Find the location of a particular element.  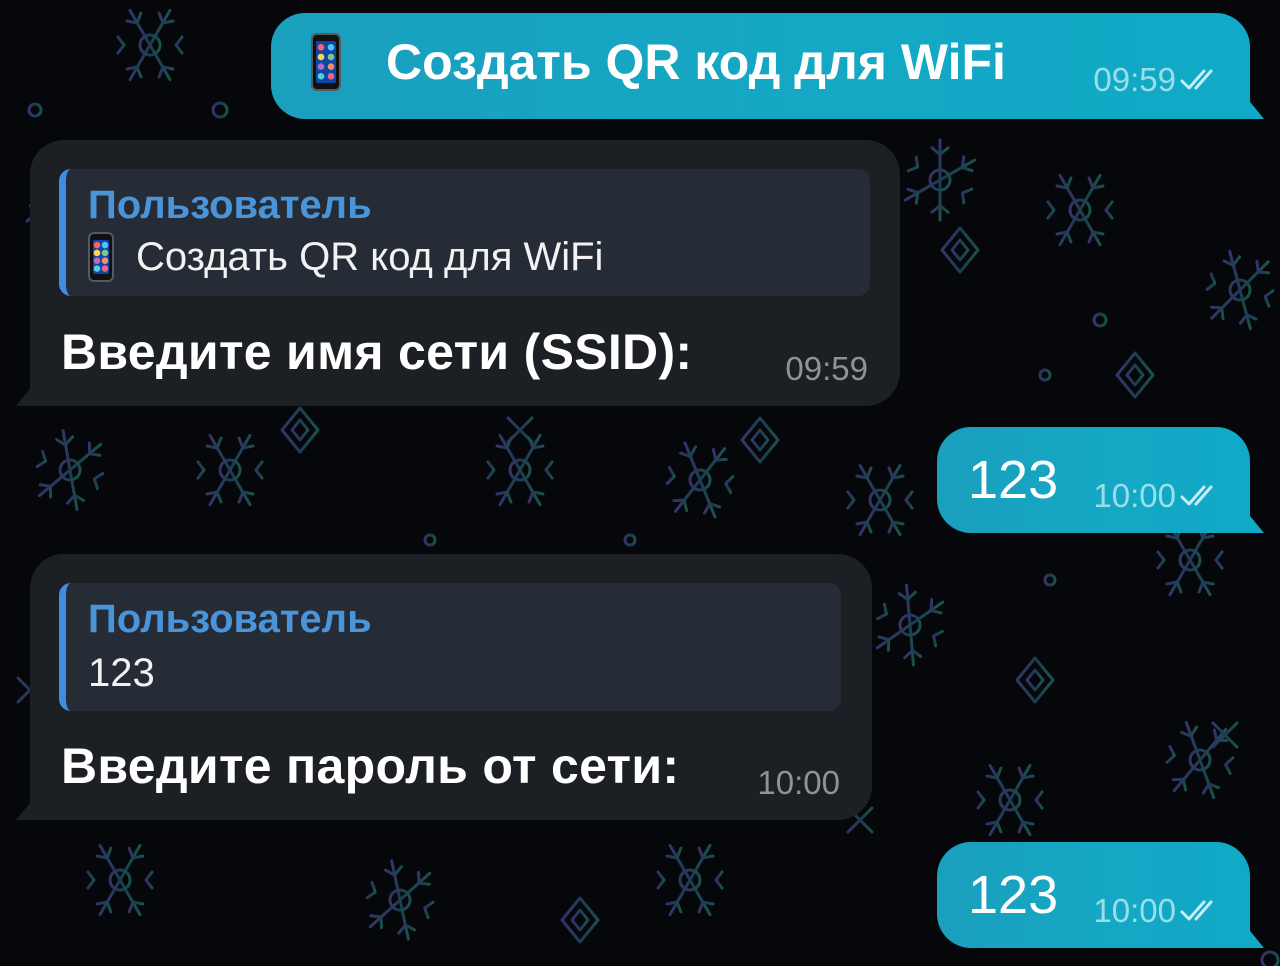

reply-text: 123 is located at coordinates (121, 673).